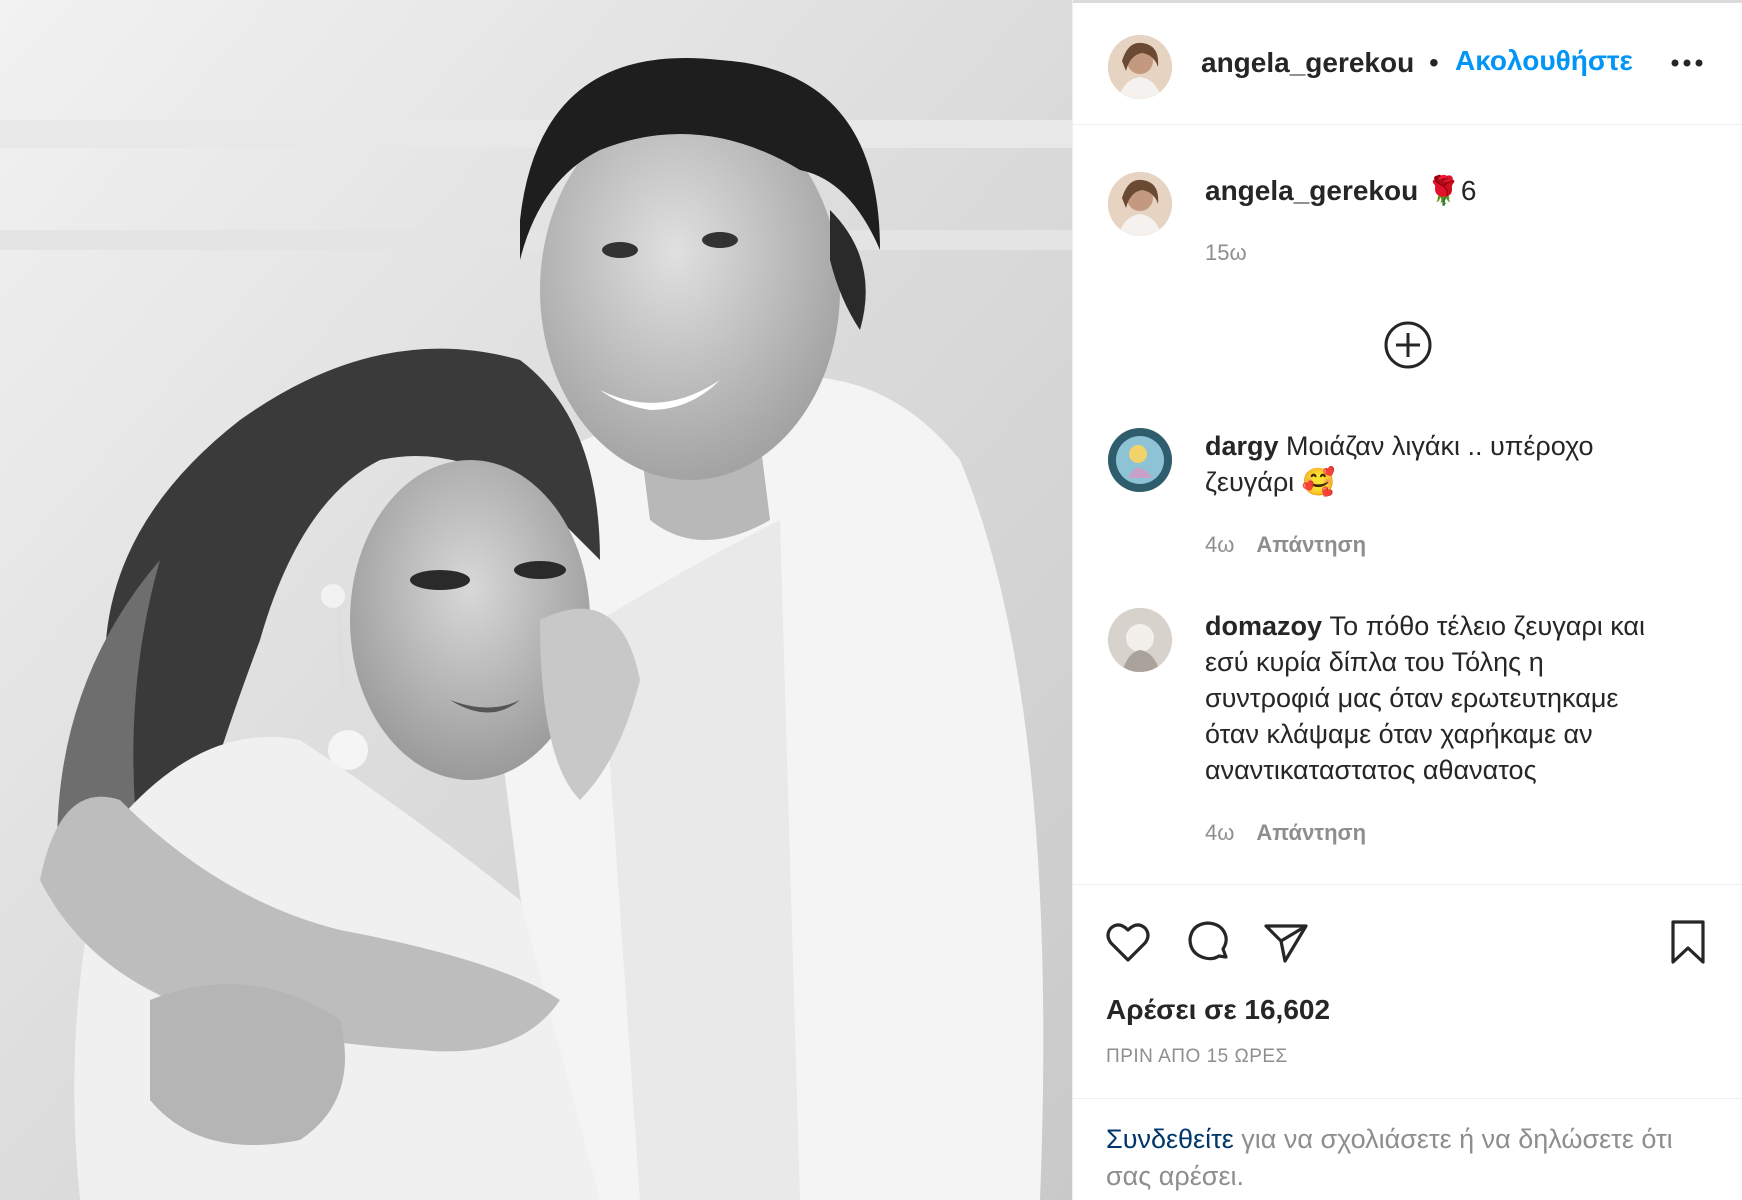 The width and height of the screenshot is (1742, 1200). What do you see at coordinates (1307, 63) in the screenshot?
I see `post-author-username: angela_gerekou` at bounding box center [1307, 63].